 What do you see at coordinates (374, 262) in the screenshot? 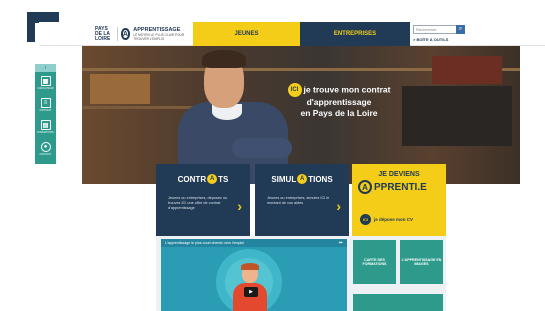
I see `tile-carte-formations: CARTE DES FORMATIONS` at bounding box center [374, 262].